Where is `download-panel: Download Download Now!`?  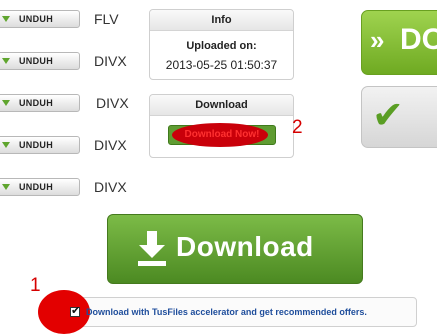
download-panel: Download Download Now! is located at coordinates (221, 126).